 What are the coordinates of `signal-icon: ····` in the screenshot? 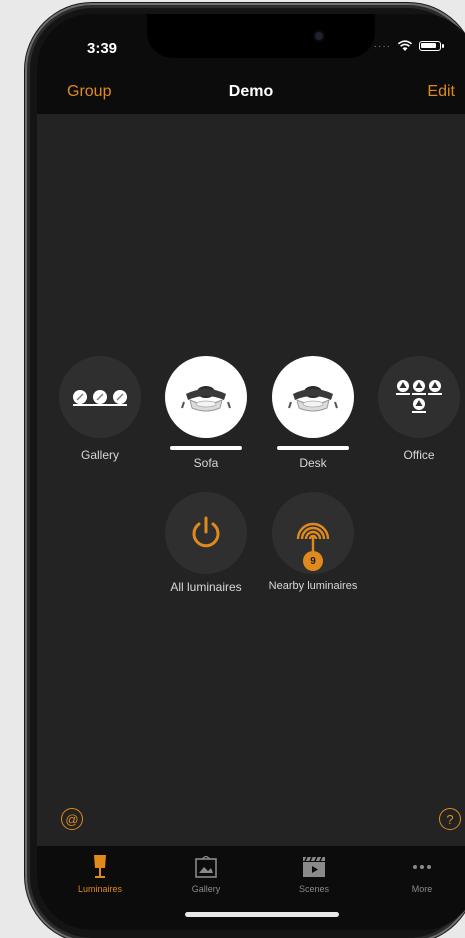 It's located at (382, 46).